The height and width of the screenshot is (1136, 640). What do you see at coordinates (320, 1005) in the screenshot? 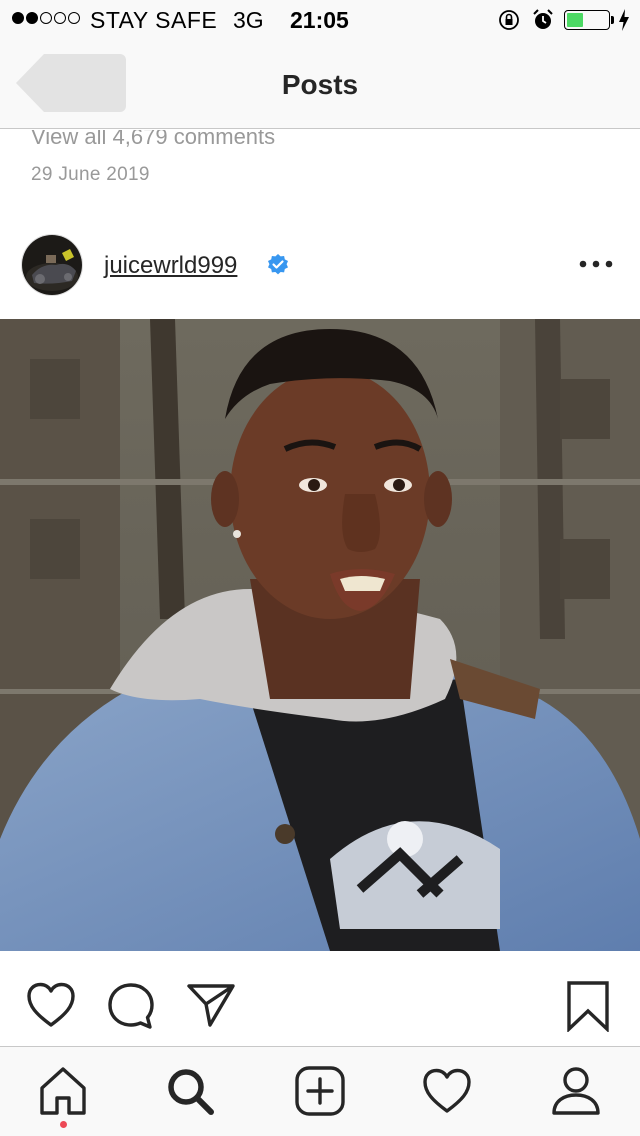
I see `post-actions` at bounding box center [320, 1005].